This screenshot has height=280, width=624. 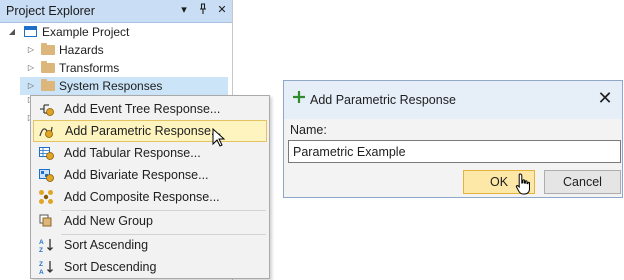 I want to click on tree-item-label: System Responses, so click(x=111, y=86).